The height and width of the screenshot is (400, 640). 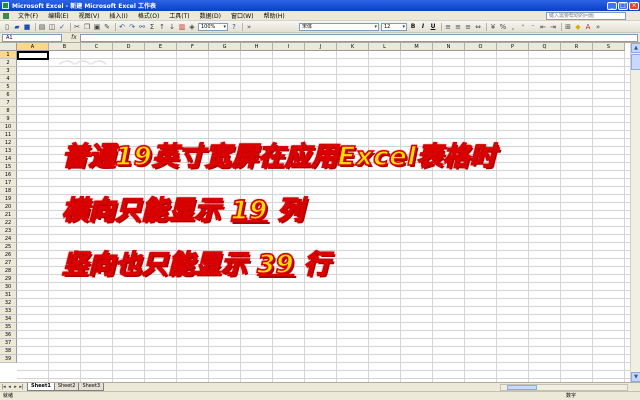 What do you see at coordinates (522, 387) in the screenshot?
I see `horizontal-scroll-thumb` at bounding box center [522, 387].